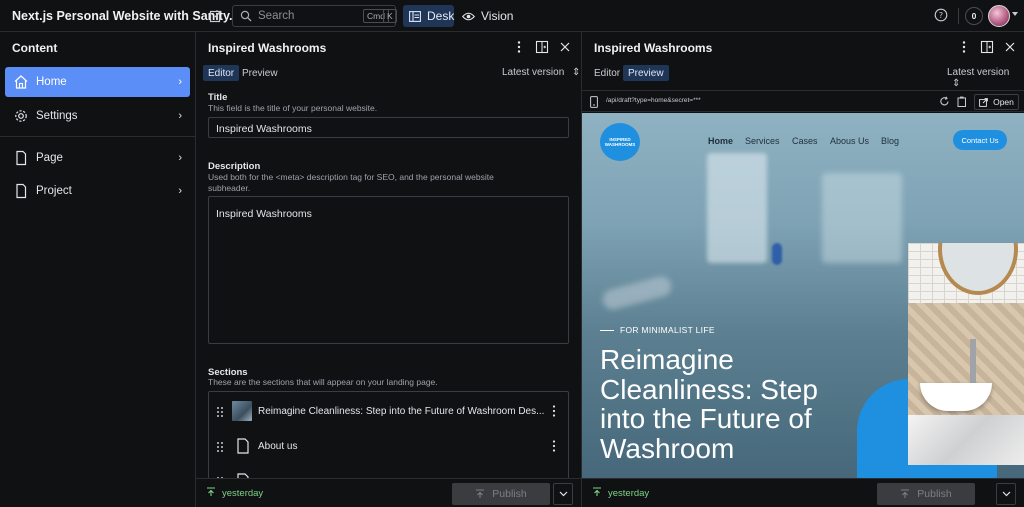 Image resolution: width=1024 pixels, height=507 pixels. Describe the element at coordinates (388, 446) in the screenshot. I see `list-item: About us` at that location.